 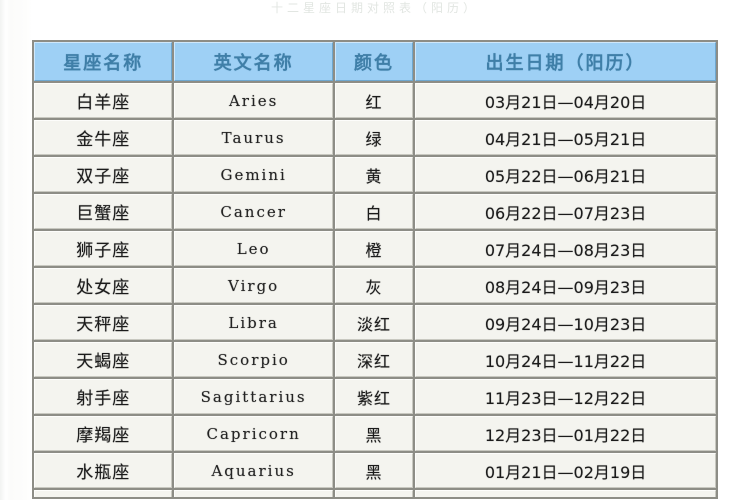 What do you see at coordinates (565, 396) in the screenshot?
I see `cell-birth-date: 11月23日—12月22日` at bounding box center [565, 396].